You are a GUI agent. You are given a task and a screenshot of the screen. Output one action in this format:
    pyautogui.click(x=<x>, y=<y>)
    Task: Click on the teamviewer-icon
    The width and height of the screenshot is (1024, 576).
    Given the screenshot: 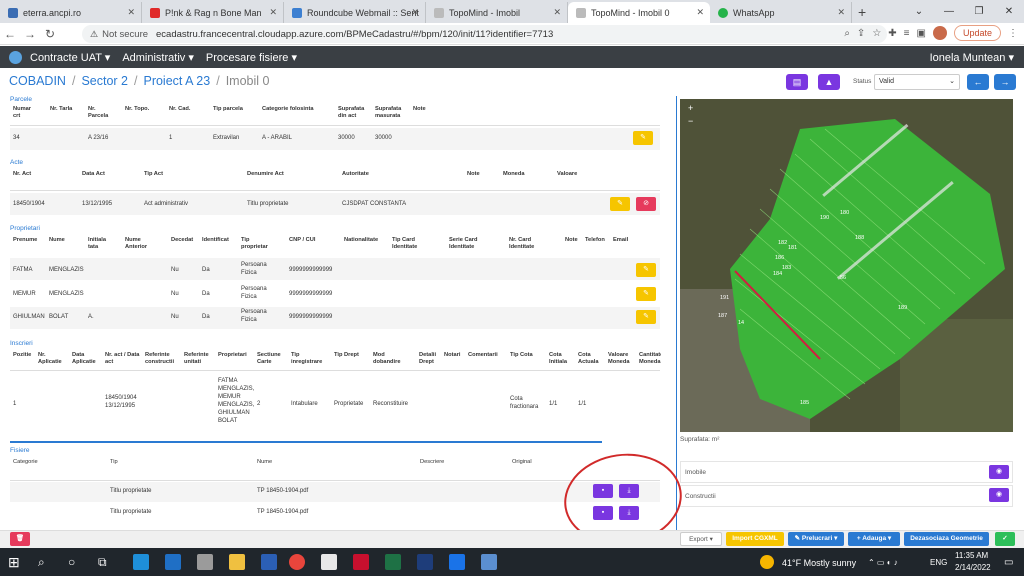 What is the action you would take?
    pyautogui.click(x=457, y=562)
    